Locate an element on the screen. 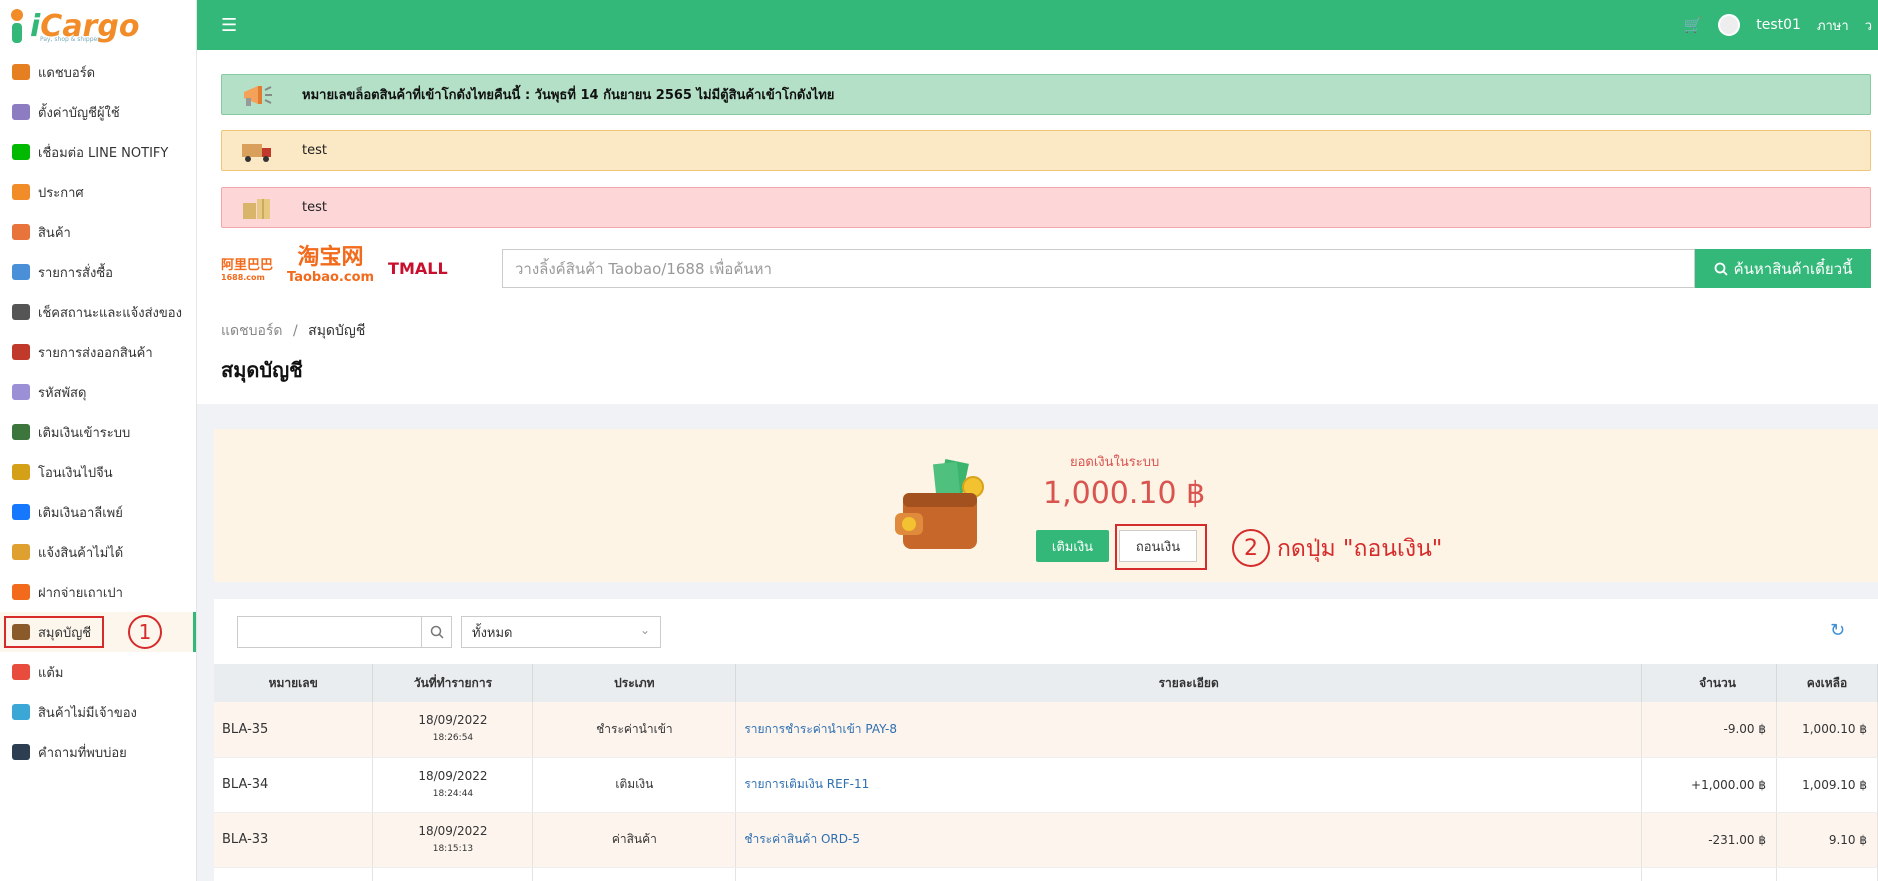 The width and height of the screenshot is (1878, 881). annotation-step-1: 1 is located at coordinates (145, 632).